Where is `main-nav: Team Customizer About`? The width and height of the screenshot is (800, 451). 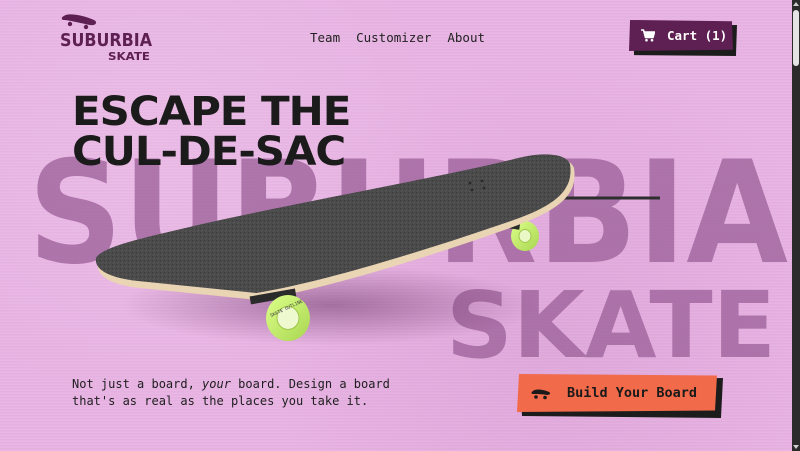
main-nav: Team Customizer About is located at coordinates (397, 38).